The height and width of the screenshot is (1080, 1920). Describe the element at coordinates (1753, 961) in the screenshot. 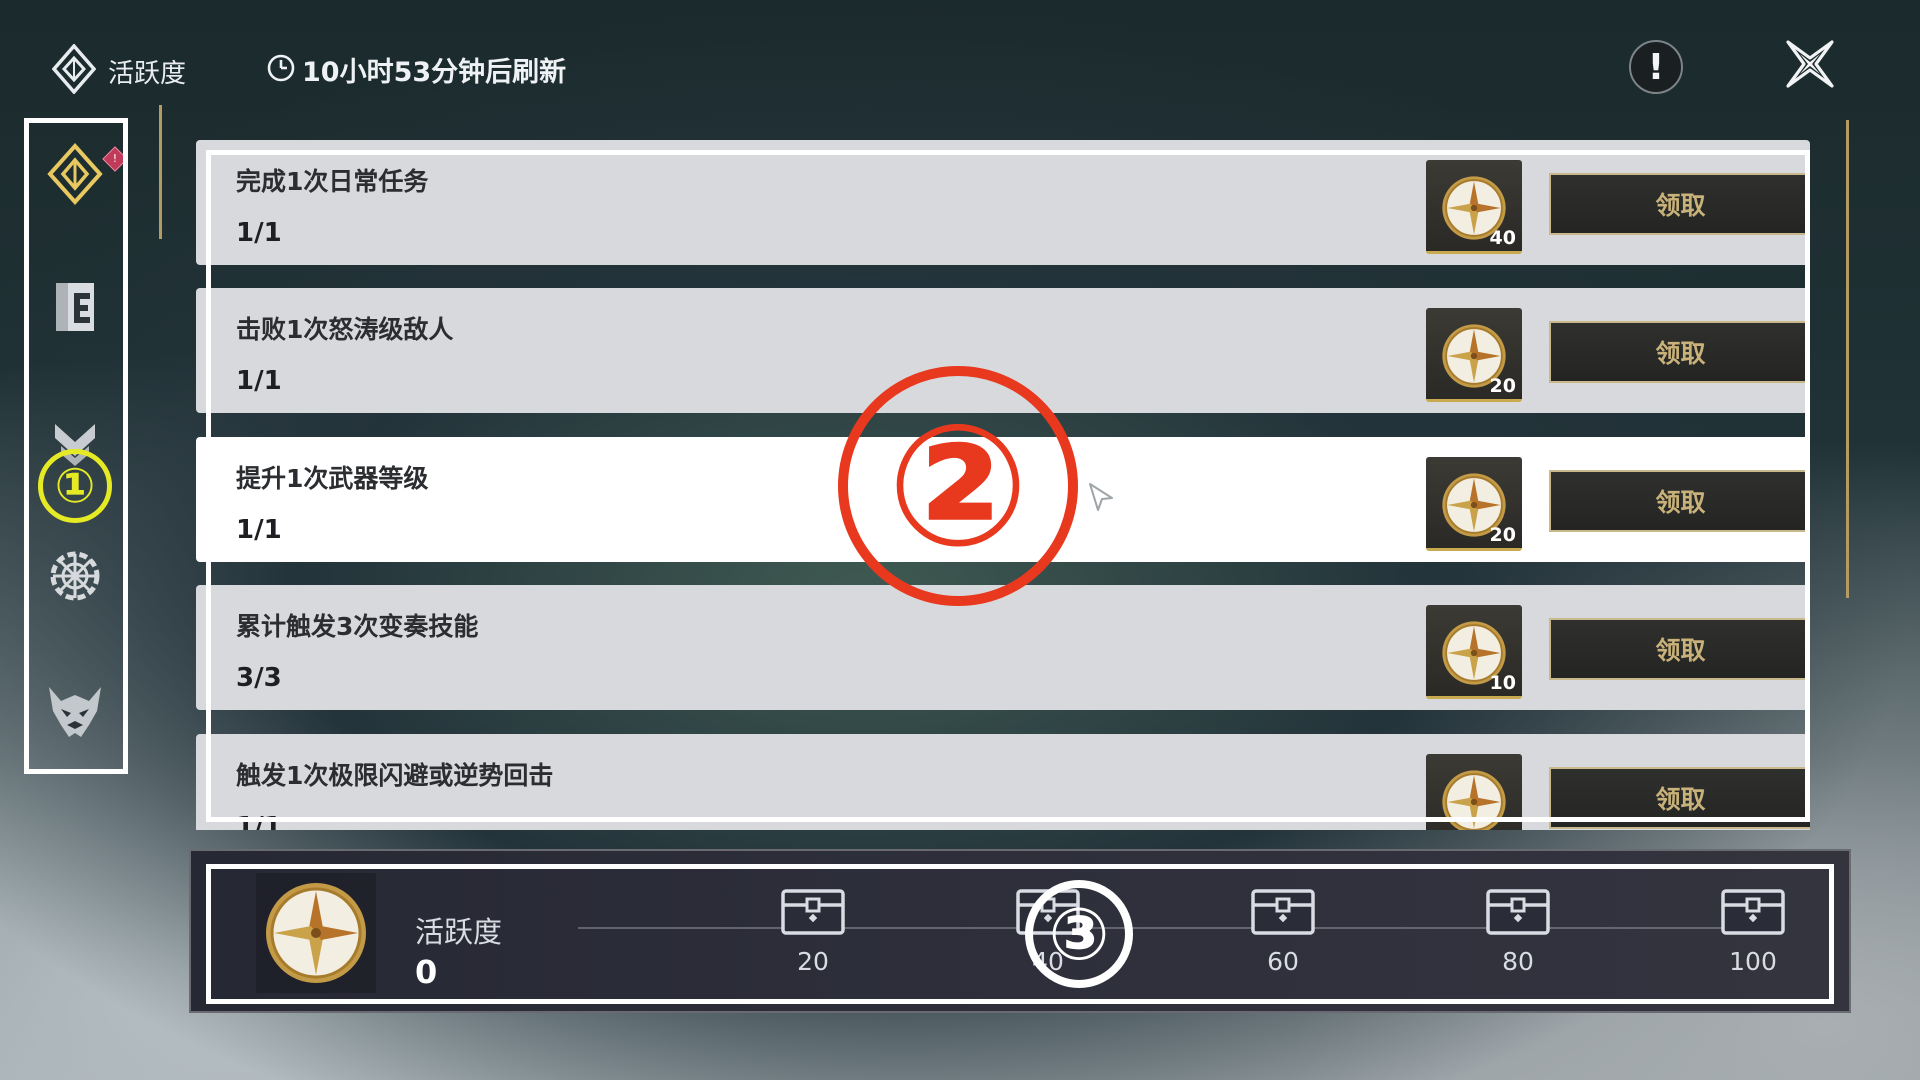

I see `milestone-value: 100` at that location.